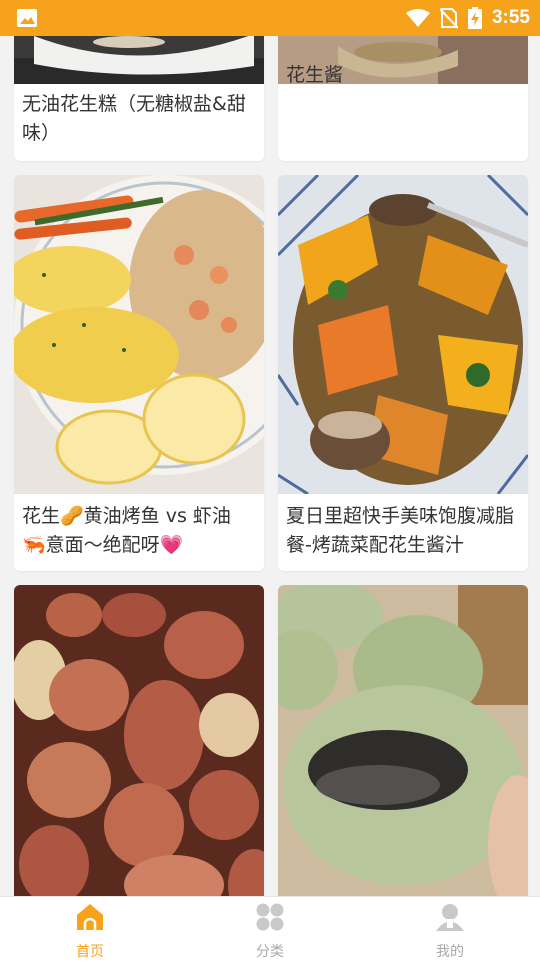 This screenshot has width=540, height=961. What do you see at coordinates (450, 952) in the screenshot?
I see `nav-label-profile: 我的` at bounding box center [450, 952].